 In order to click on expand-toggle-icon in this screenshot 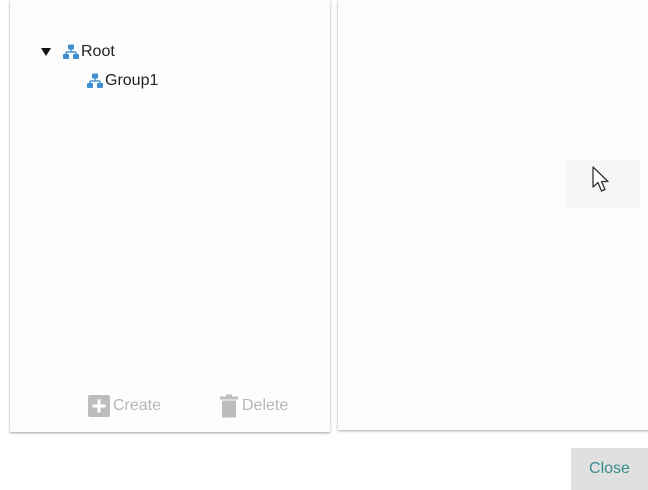, I will do `click(46, 52)`.